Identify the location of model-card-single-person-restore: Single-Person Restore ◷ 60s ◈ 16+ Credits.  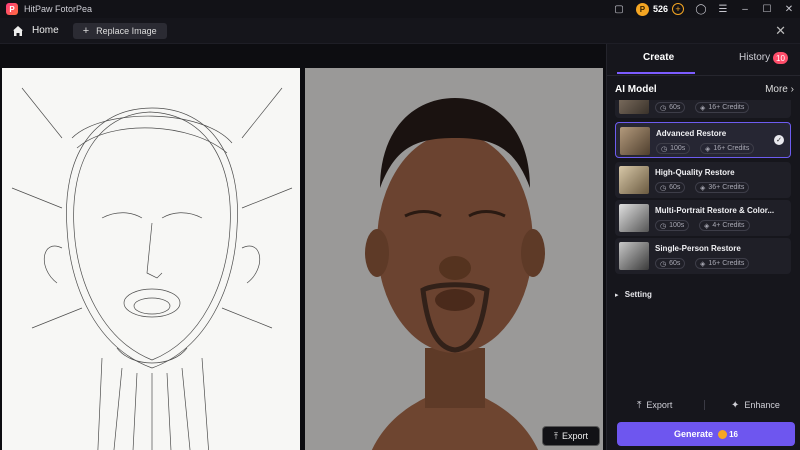
(703, 256).